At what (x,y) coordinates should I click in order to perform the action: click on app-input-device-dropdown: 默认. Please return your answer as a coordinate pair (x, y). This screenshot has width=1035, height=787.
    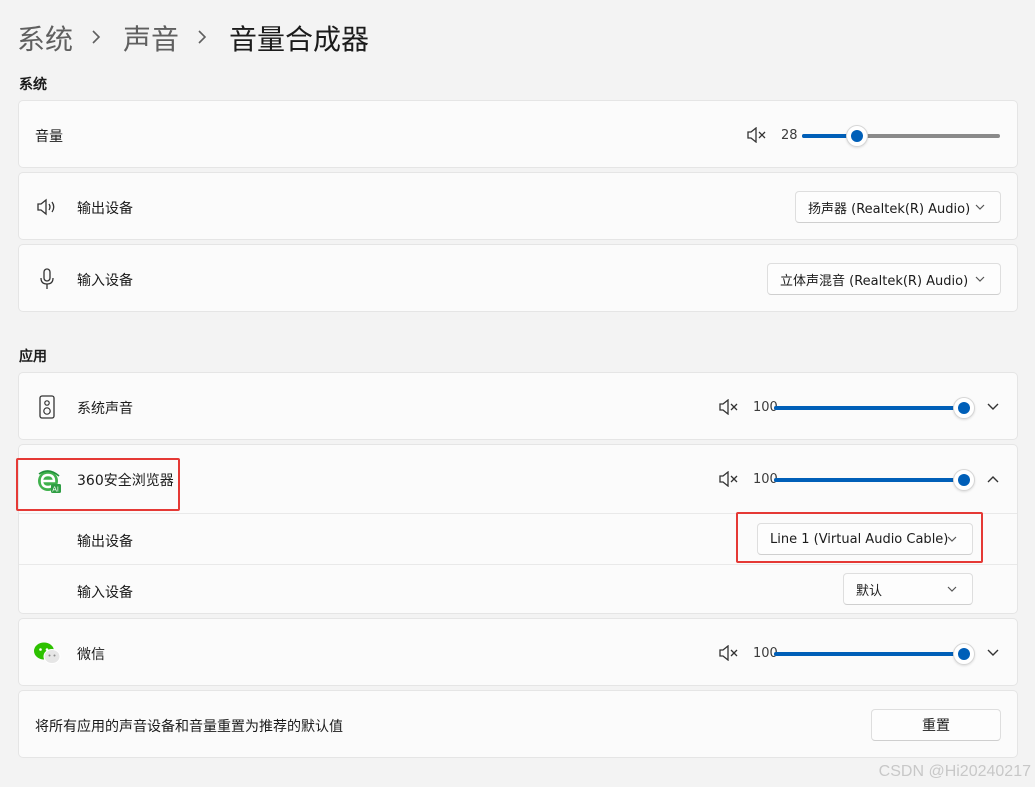
    Looking at the image, I should click on (908, 589).